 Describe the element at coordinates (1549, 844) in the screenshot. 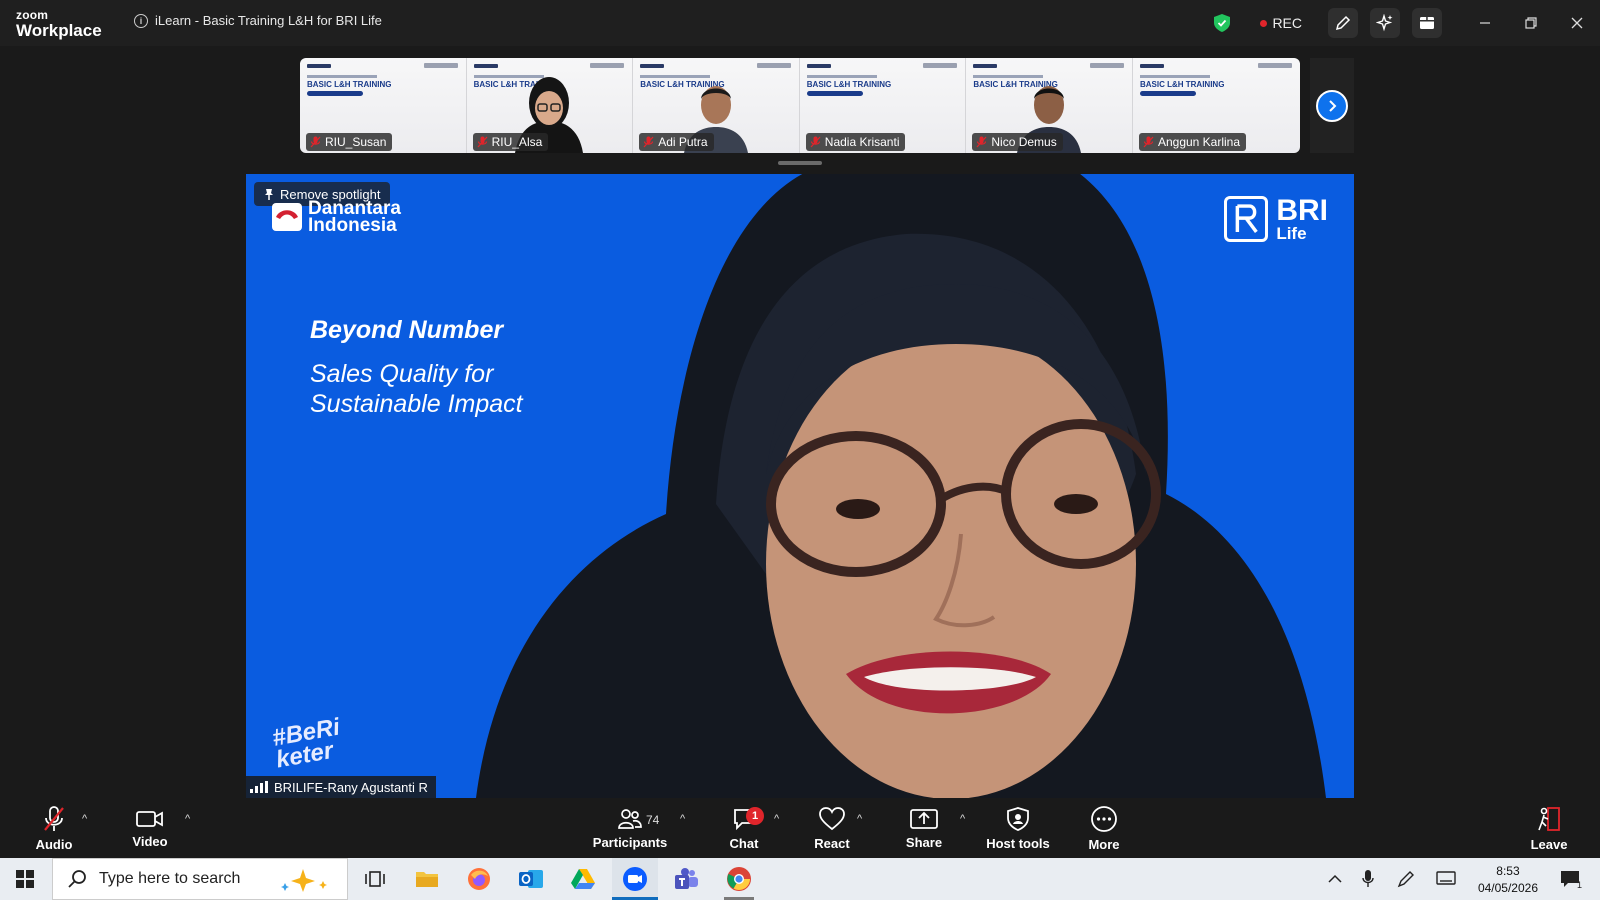

I see `leave-label: Leave` at that location.